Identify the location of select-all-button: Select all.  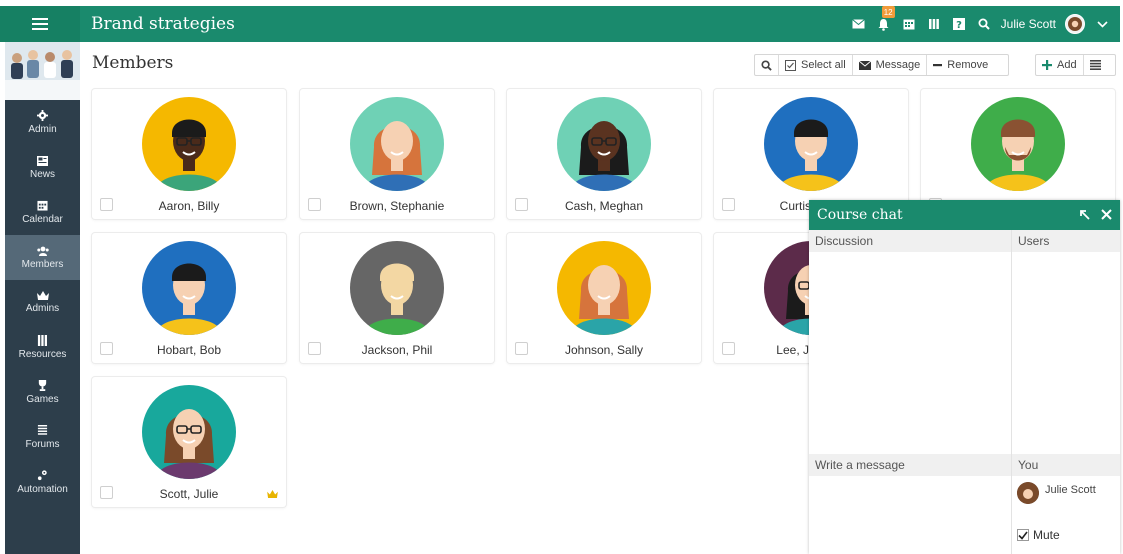
(816, 65).